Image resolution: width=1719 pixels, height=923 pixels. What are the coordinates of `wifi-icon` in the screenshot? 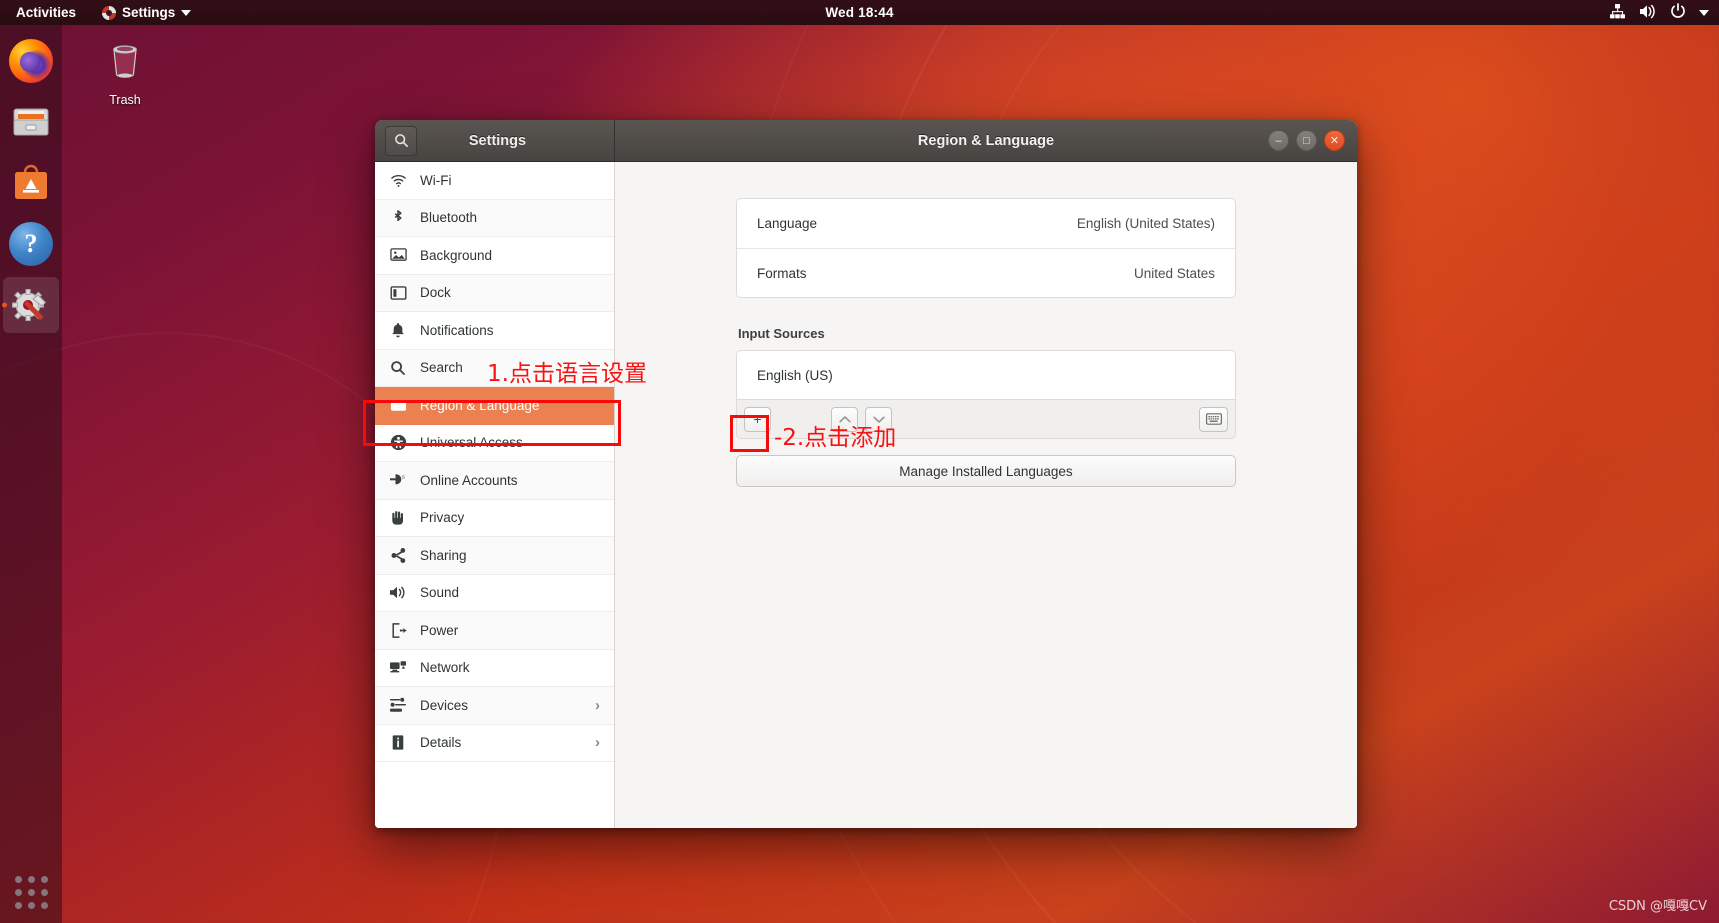 It's located at (398, 180).